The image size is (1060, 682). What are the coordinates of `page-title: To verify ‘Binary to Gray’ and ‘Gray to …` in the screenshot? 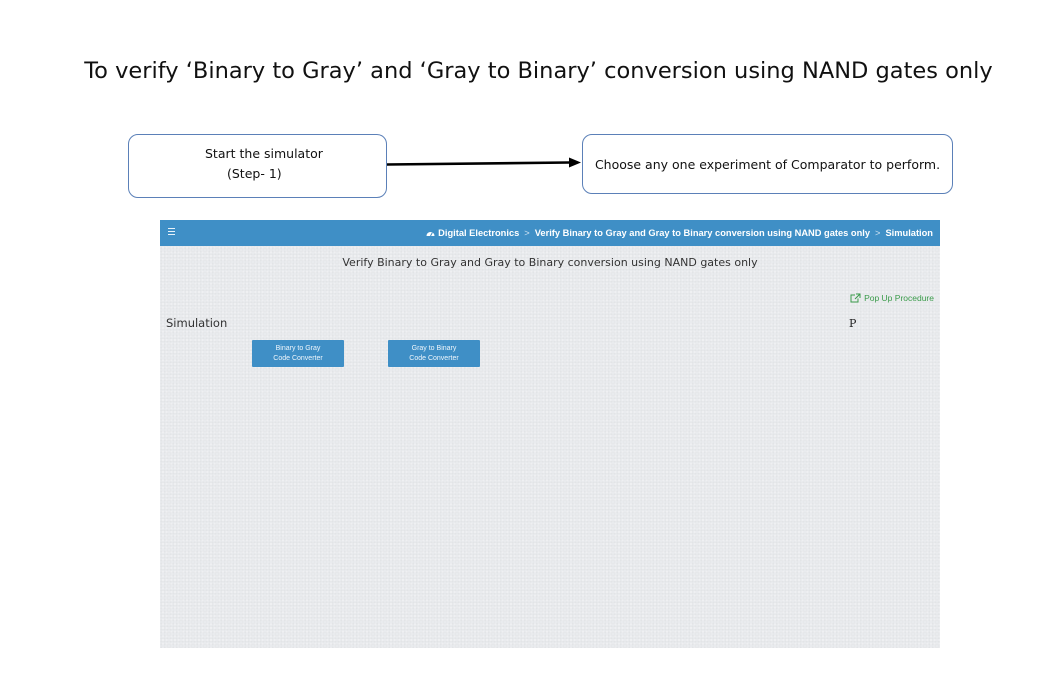 It's located at (538, 71).